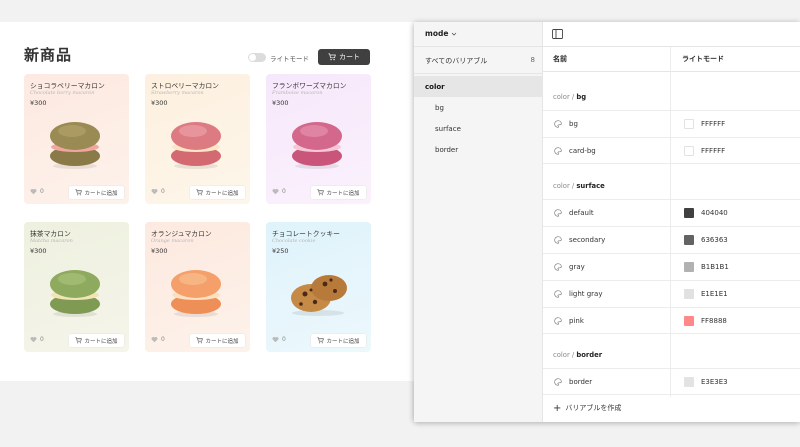 The width and height of the screenshot is (800, 447). What do you see at coordinates (671, 212) in the screenshot?
I see `variable-row: default 404040` at bounding box center [671, 212].